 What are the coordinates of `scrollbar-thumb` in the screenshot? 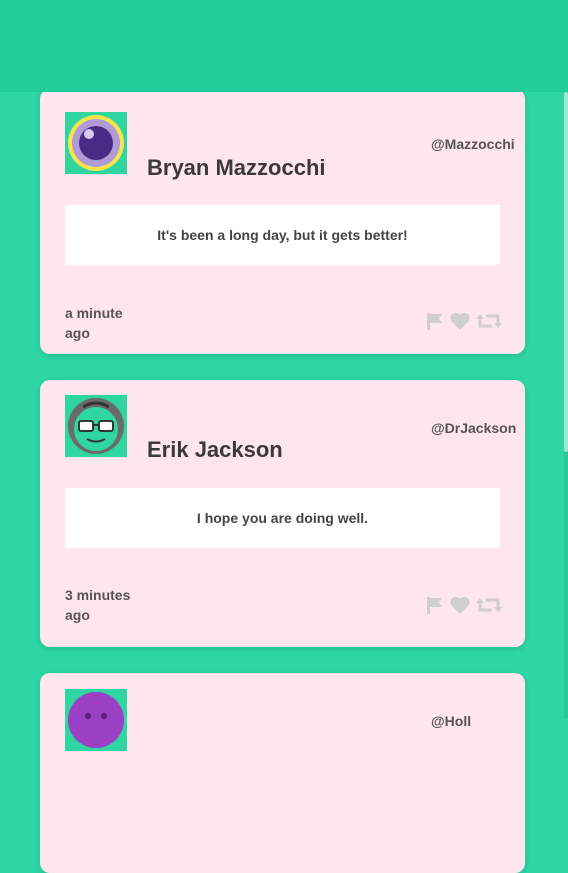 It's located at (566, 272).